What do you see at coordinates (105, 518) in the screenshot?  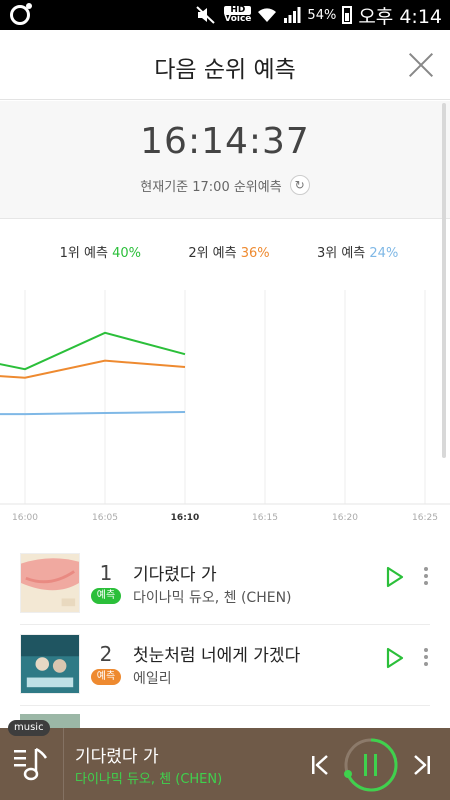 I see `x-tick-label: 16:05` at bounding box center [105, 518].